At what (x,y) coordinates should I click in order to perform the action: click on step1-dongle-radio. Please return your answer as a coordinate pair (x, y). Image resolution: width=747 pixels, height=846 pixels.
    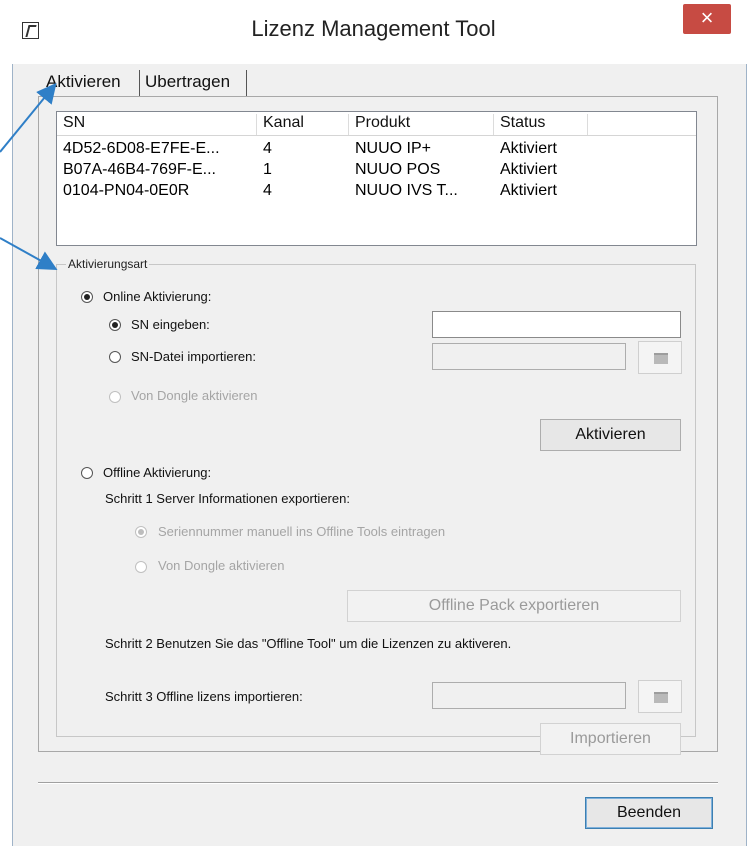
    Looking at the image, I should click on (141, 567).